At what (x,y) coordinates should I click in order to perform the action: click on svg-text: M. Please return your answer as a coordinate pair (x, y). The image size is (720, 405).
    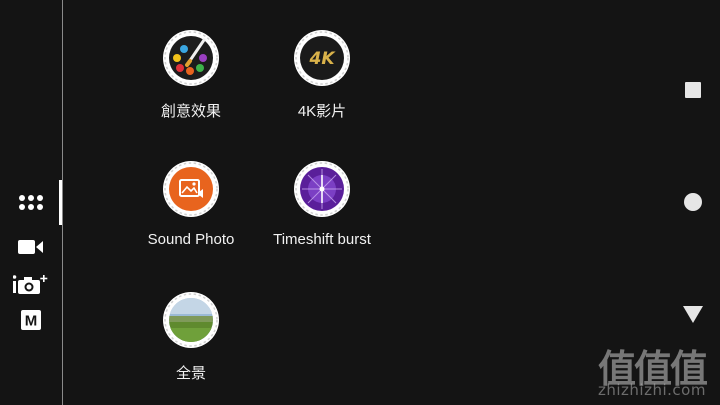
    Looking at the image, I should click on (31, 321).